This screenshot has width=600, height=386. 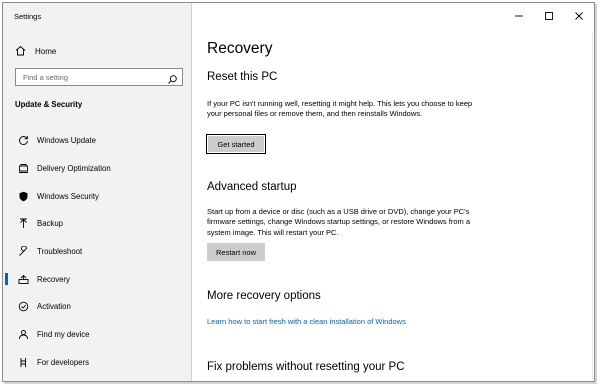 What do you see at coordinates (97, 224) in the screenshot?
I see `sidebar-item-backup: Backup` at bounding box center [97, 224].